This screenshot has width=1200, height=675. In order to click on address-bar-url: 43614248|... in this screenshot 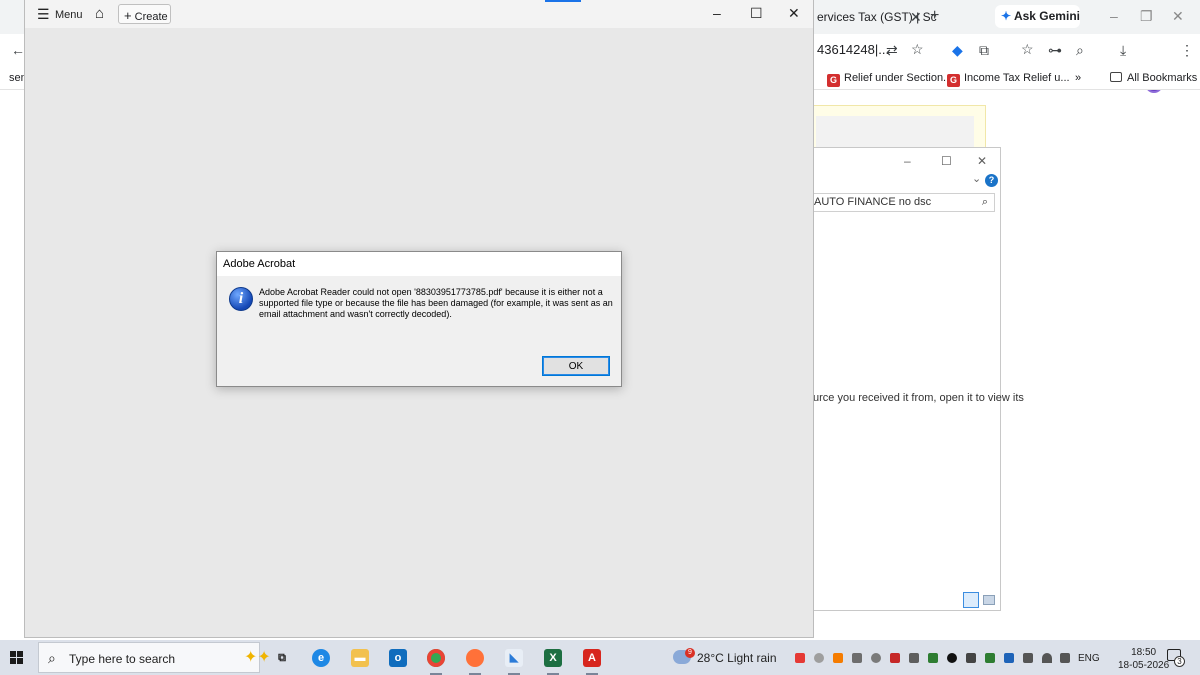, I will do `click(853, 49)`.